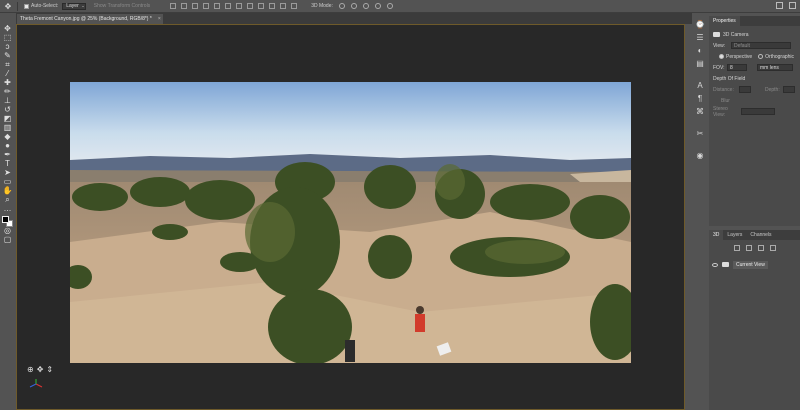  Describe the element at coordinates (8, 146) in the screenshot. I see `dodge-icon: ●` at that location.